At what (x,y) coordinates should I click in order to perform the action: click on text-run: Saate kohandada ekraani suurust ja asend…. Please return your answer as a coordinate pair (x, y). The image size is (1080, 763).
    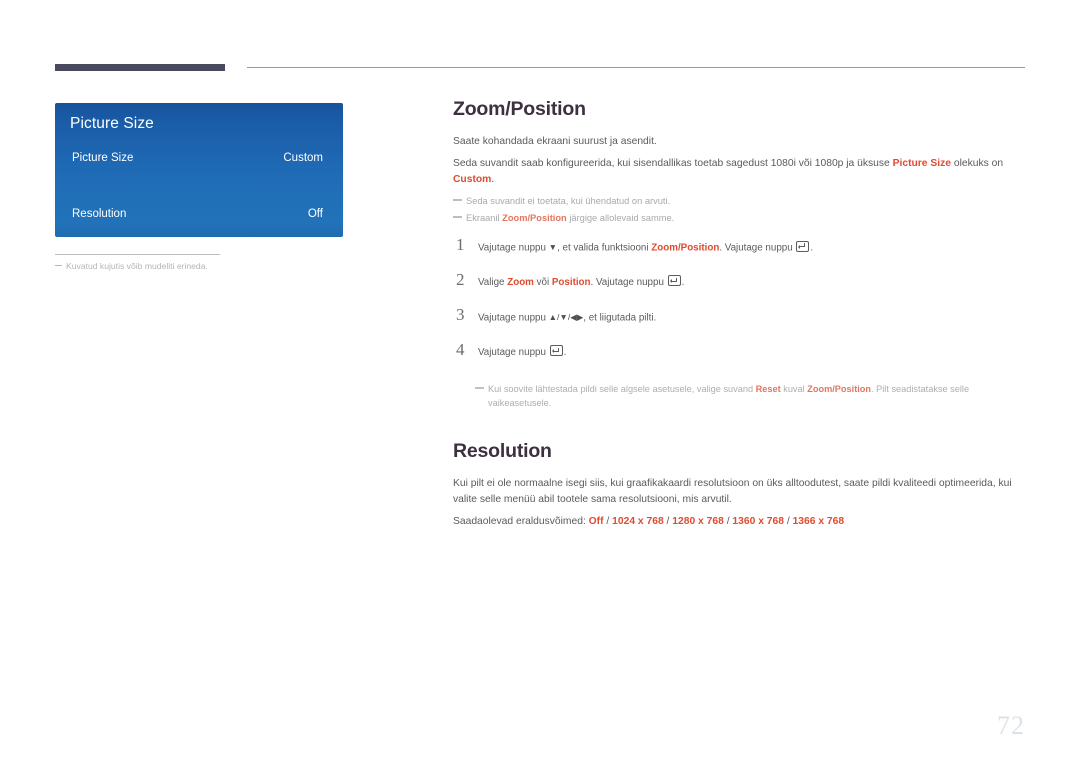
    Looking at the image, I should click on (555, 141).